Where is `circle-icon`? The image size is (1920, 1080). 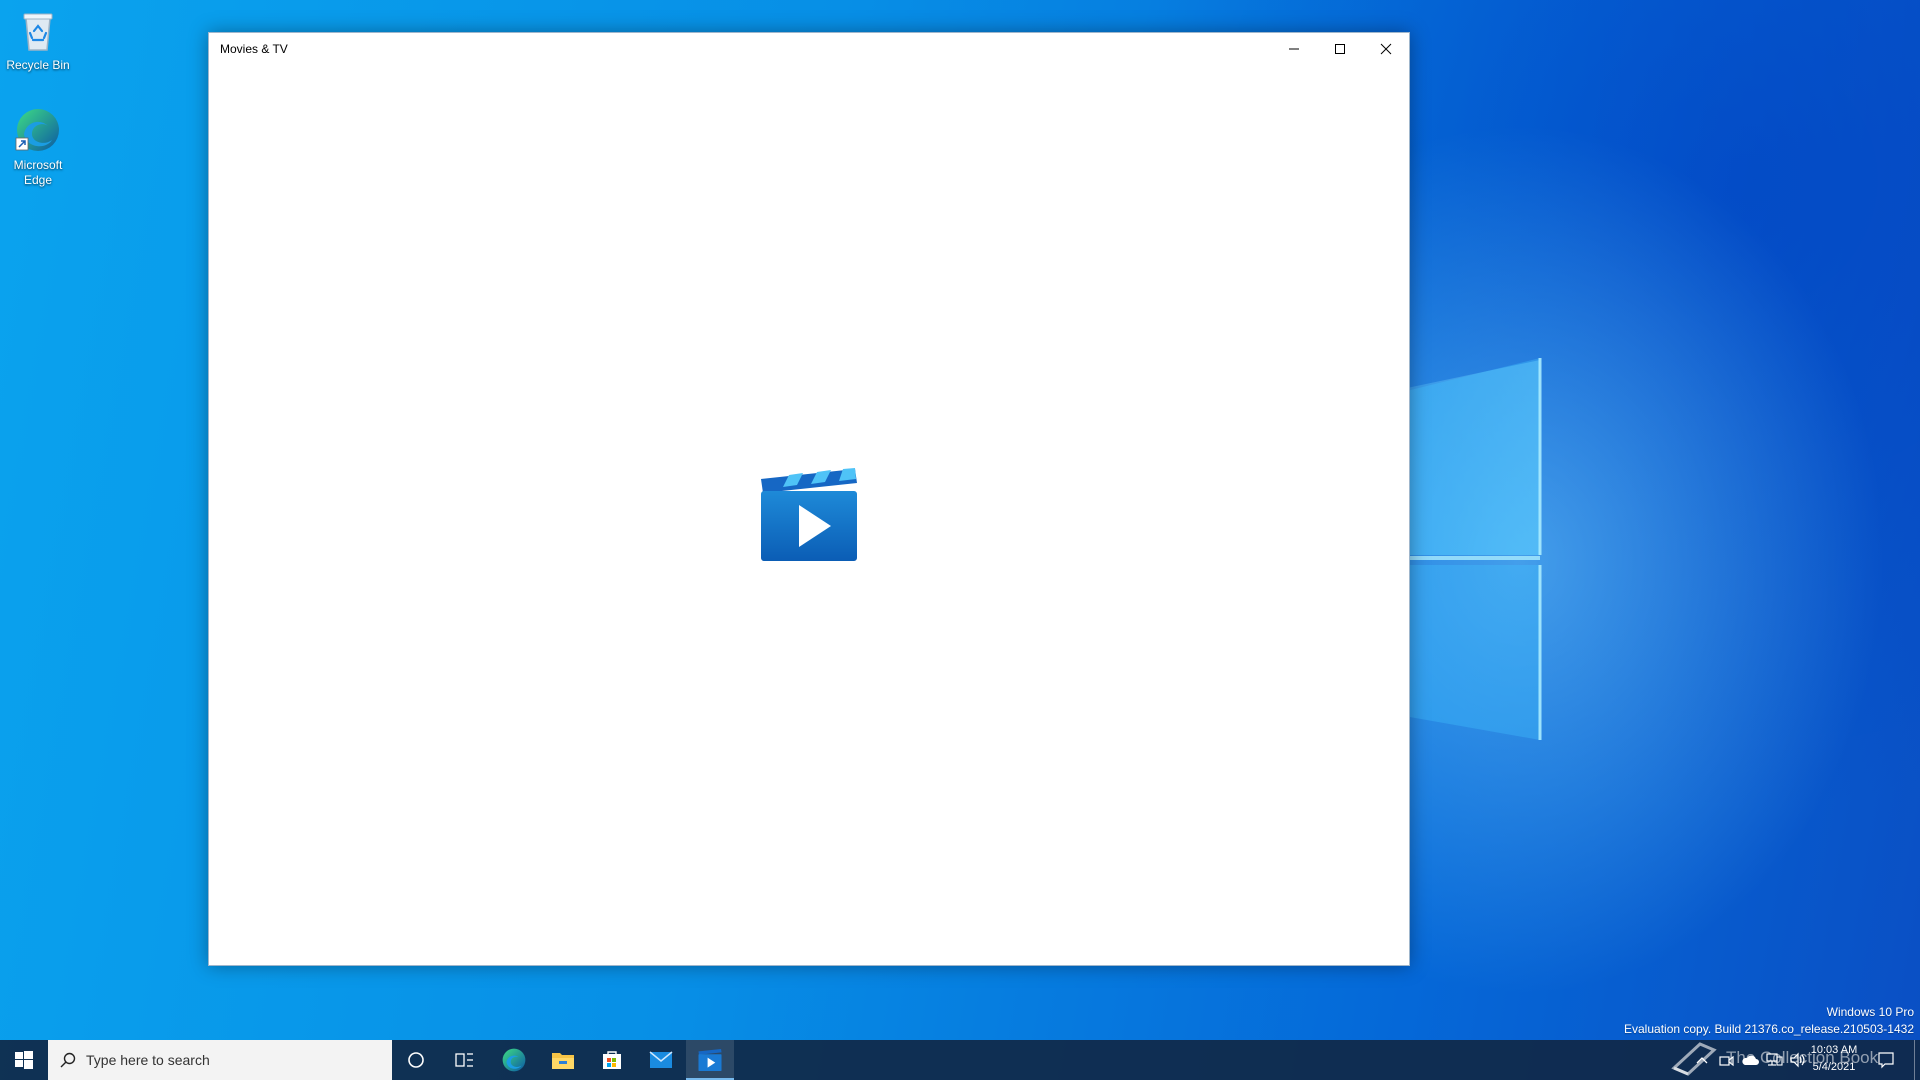
circle-icon is located at coordinates (416, 1060).